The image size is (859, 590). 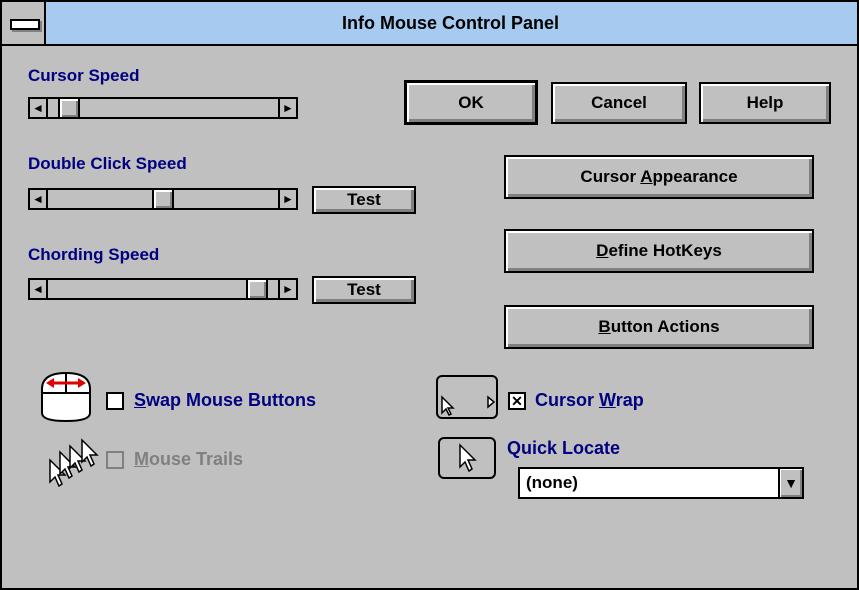 I want to click on mnemonic-letter: S, so click(x=140, y=400).